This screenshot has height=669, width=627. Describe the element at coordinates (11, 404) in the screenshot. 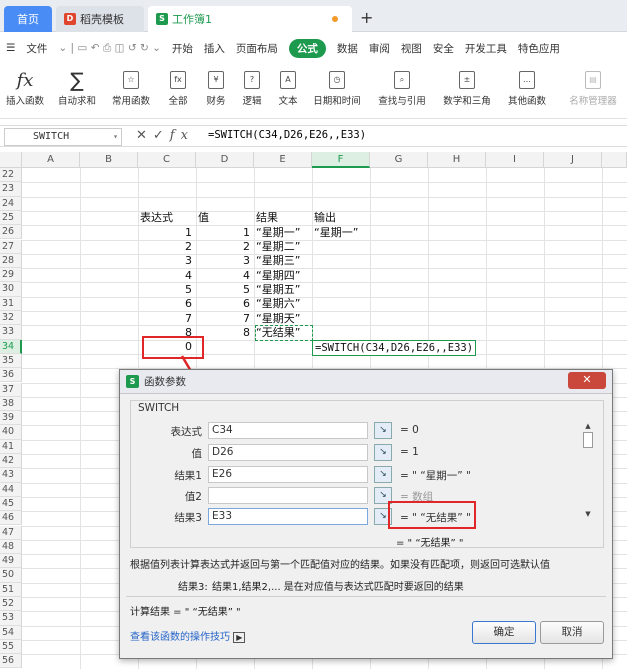

I see `row-header-38: 38` at that location.